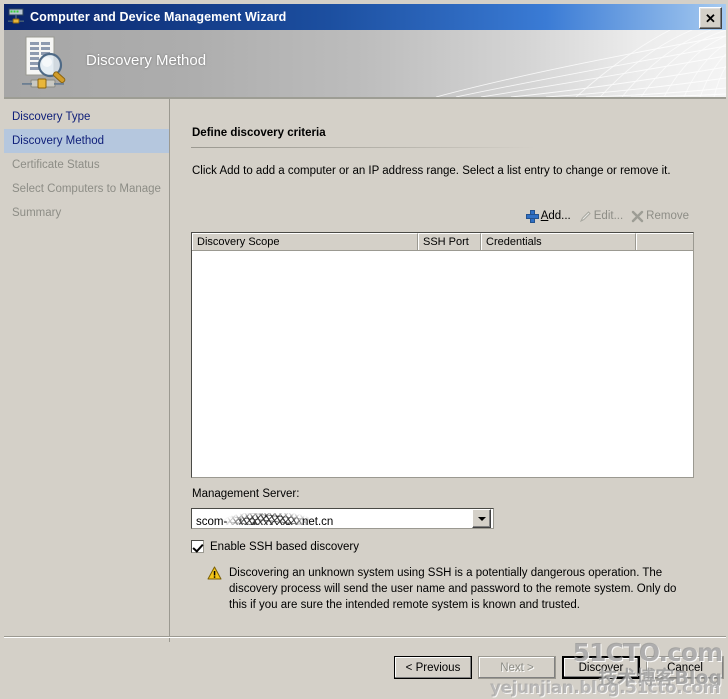  I want to click on section-title: Define discovery criteria, so click(259, 133).